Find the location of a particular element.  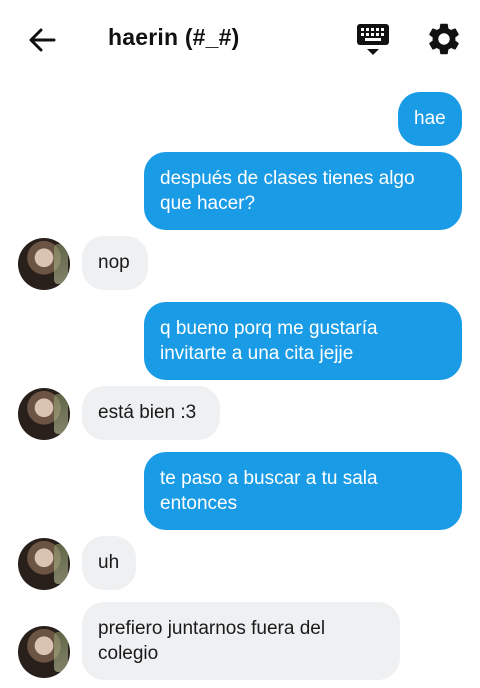

message-bubble-incoming: prefiero juntarnos fuera del colegio is located at coordinates (241, 641).